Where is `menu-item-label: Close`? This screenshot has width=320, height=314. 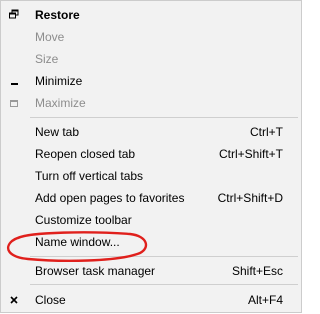 menu-item-label: Close is located at coordinates (50, 300).